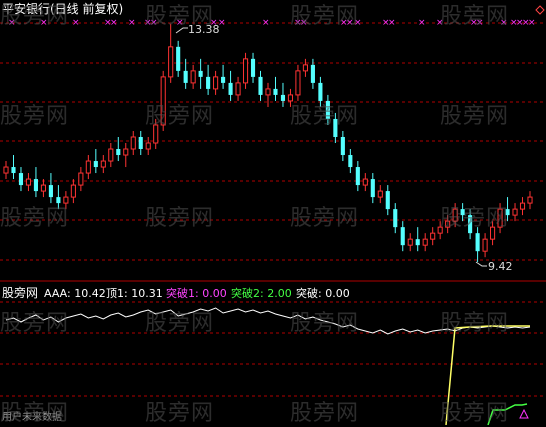 The width and height of the screenshot is (546, 427). What do you see at coordinates (500, 266) in the screenshot?
I see `low-price-label: 9.42` at bounding box center [500, 266].